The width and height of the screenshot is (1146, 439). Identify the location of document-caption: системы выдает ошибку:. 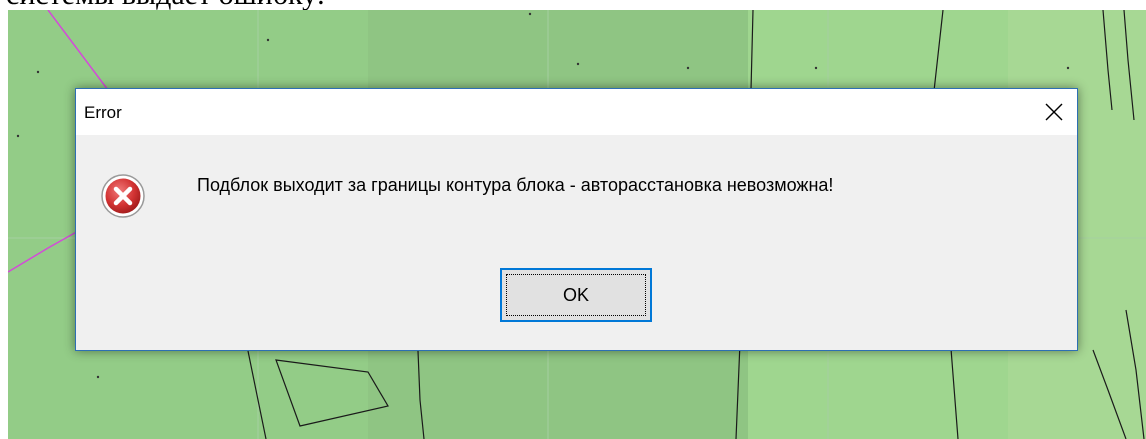
(165, 5).